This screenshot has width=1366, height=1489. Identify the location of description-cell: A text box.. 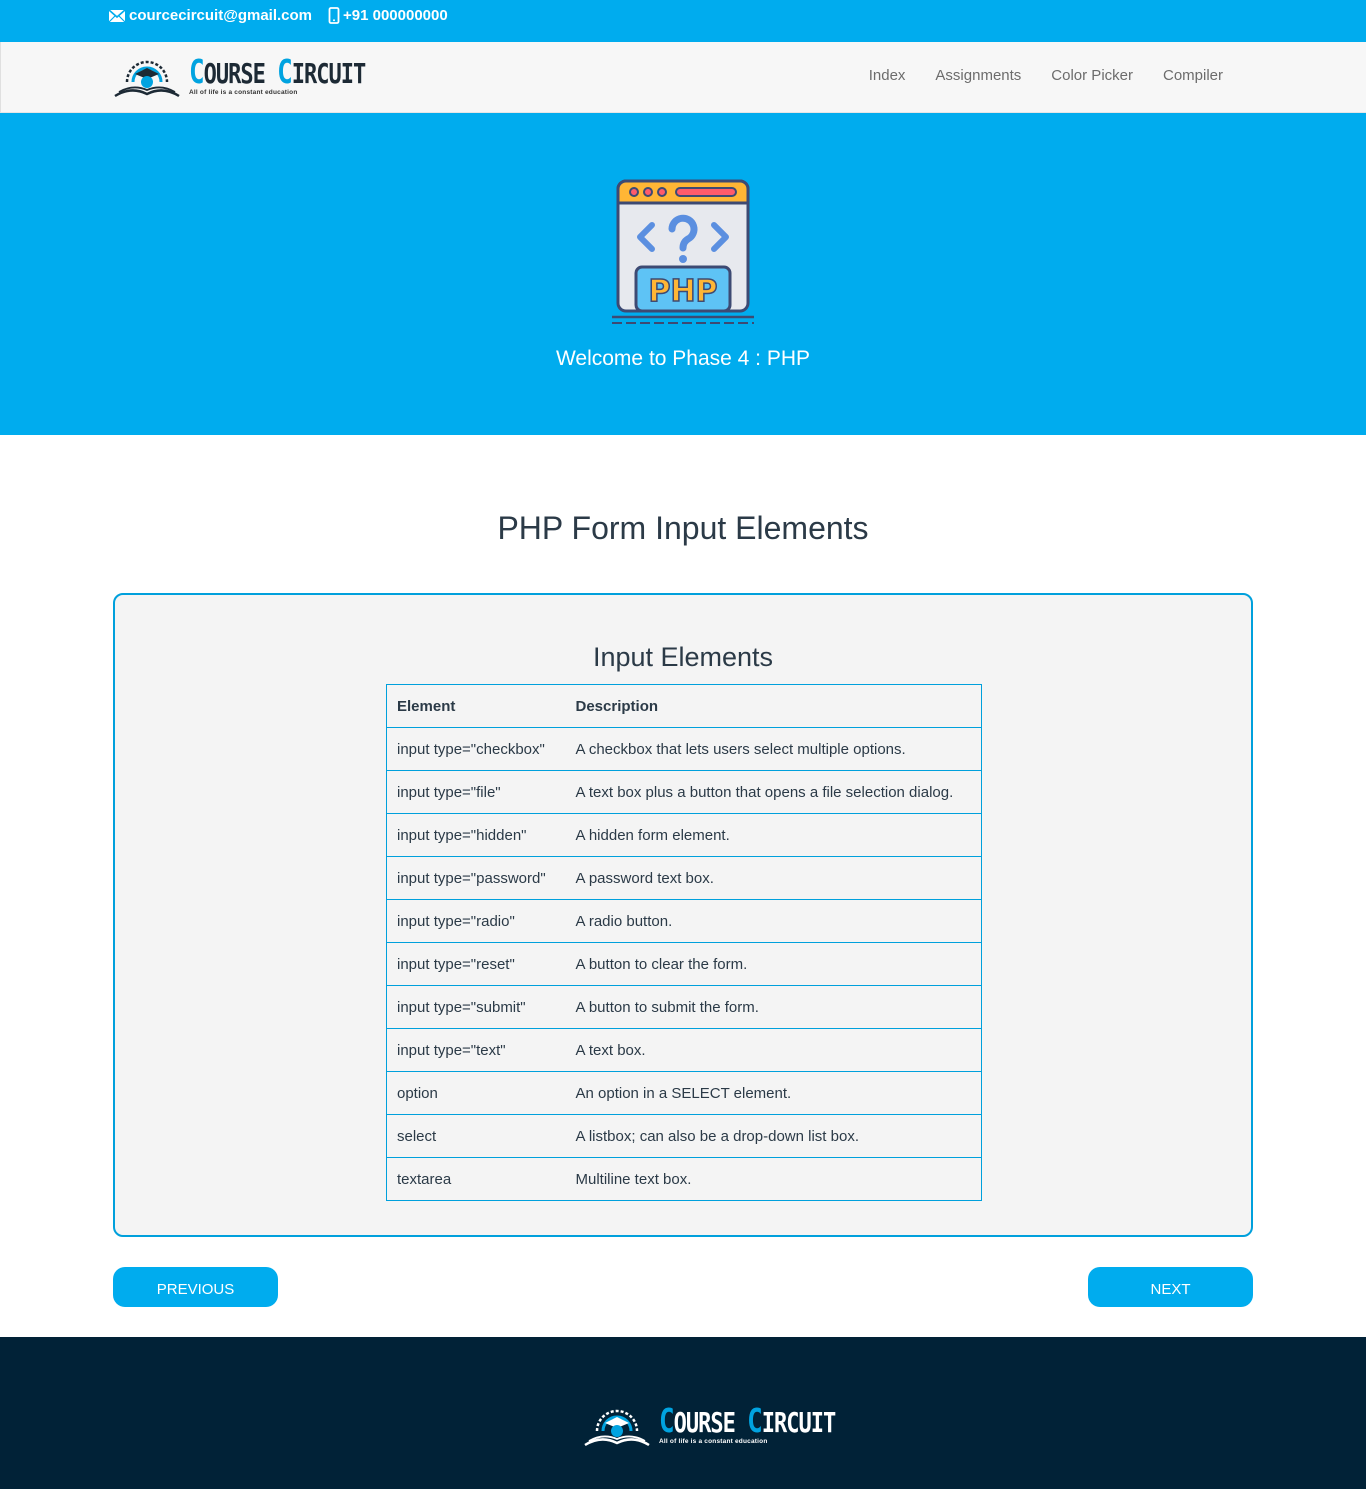
(773, 1050).